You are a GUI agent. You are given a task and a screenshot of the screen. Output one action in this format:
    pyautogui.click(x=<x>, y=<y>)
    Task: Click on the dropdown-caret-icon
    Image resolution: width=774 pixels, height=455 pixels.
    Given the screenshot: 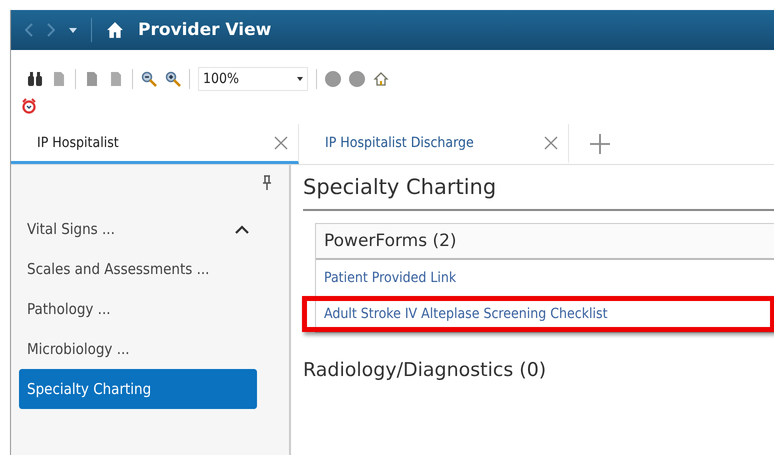 What is the action you would take?
    pyautogui.click(x=73, y=30)
    